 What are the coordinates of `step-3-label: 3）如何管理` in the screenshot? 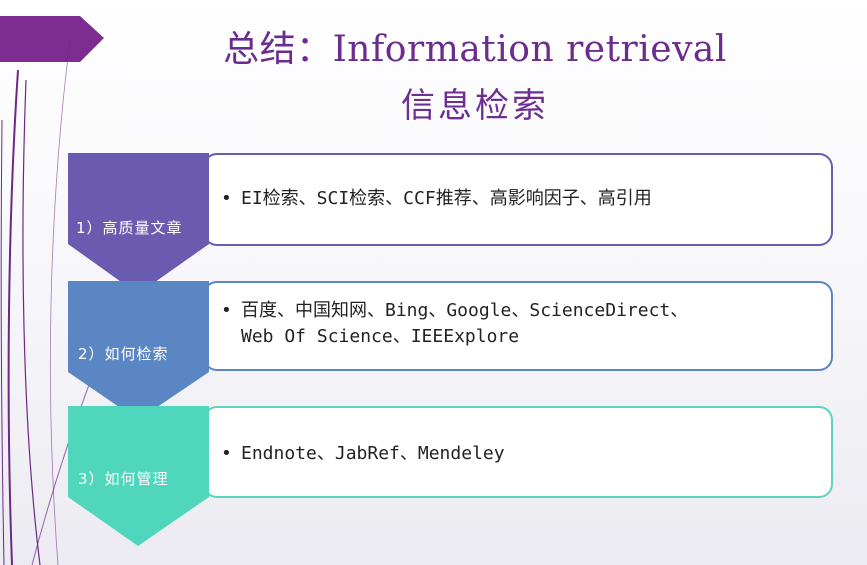 It's located at (123, 479).